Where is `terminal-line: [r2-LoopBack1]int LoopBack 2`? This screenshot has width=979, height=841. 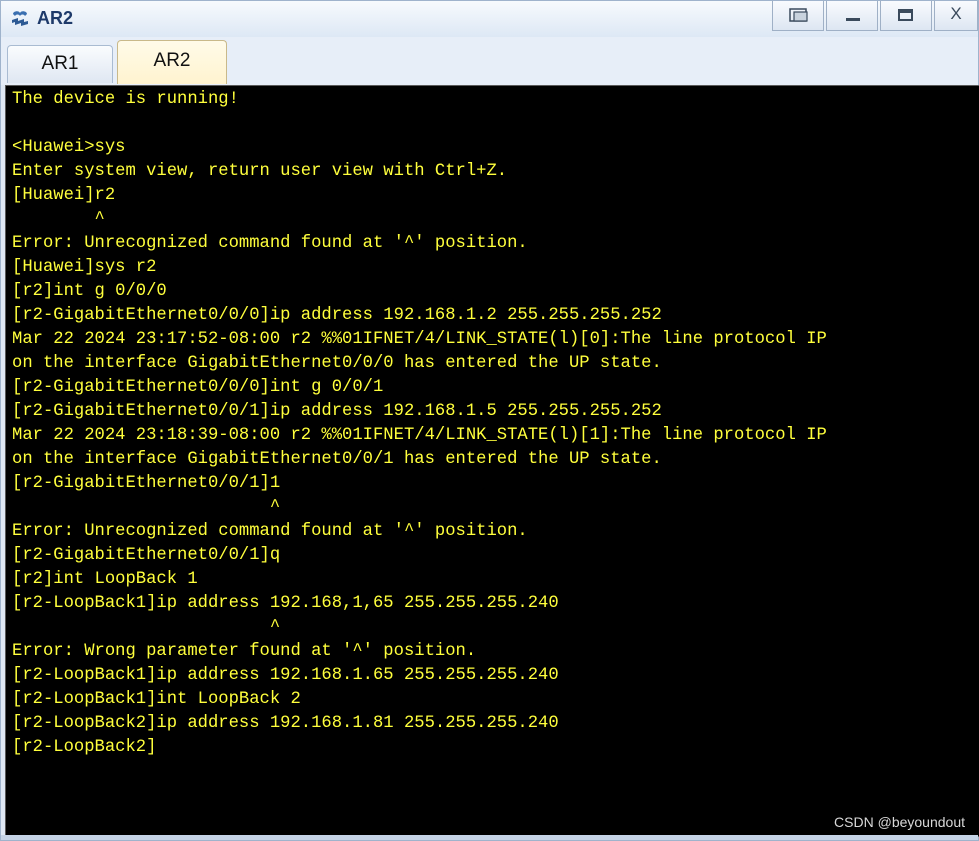 terminal-line: [r2-LoopBack1]int LoopBack 2 is located at coordinates (156, 699).